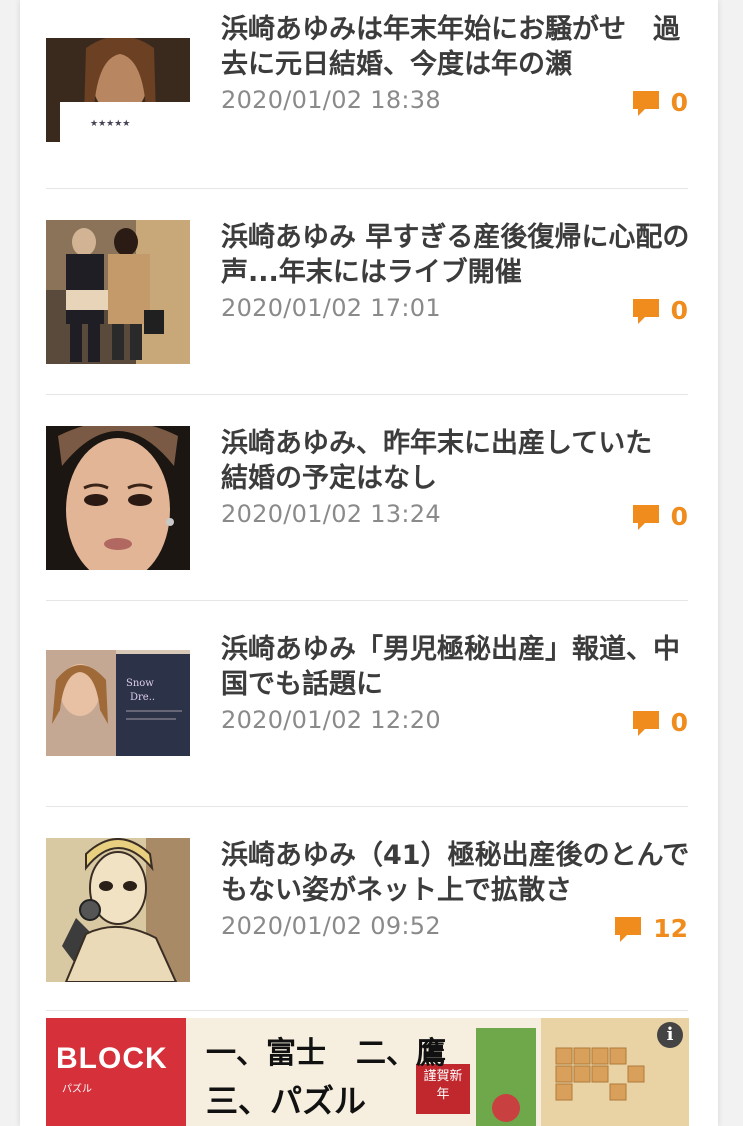 The image size is (743, 1126). Describe the element at coordinates (331, 308) in the screenshot. I see `article-date: 2020/01/02 17:01` at that location.